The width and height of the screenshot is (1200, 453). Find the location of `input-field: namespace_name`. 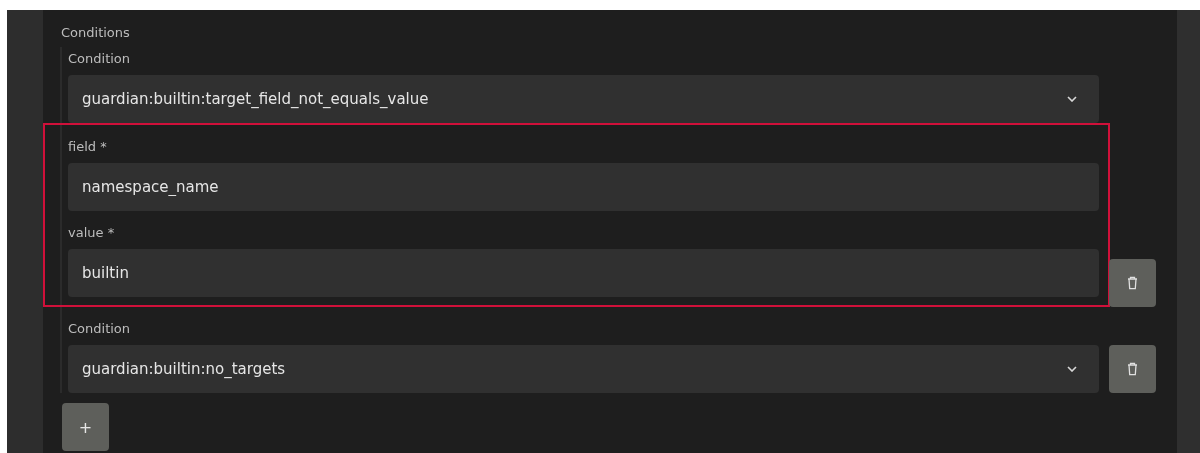

input-field: namespace_name is located at coordinates (583, 187).